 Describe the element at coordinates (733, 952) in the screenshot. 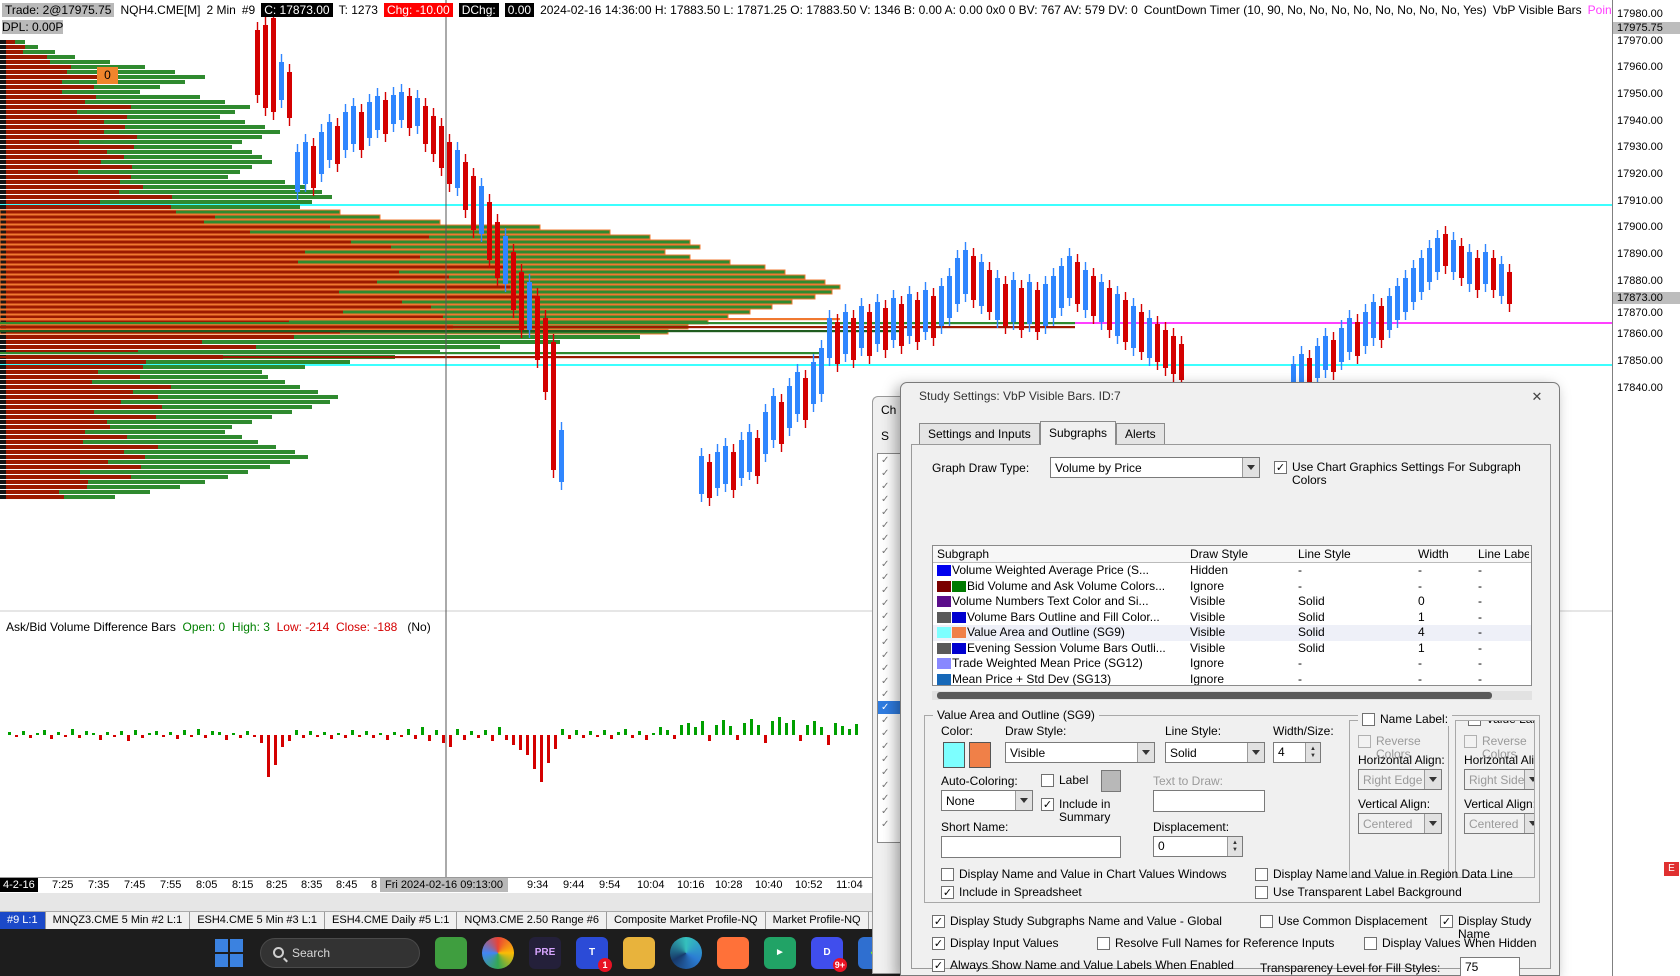

I see `firefox-icon` at that location.